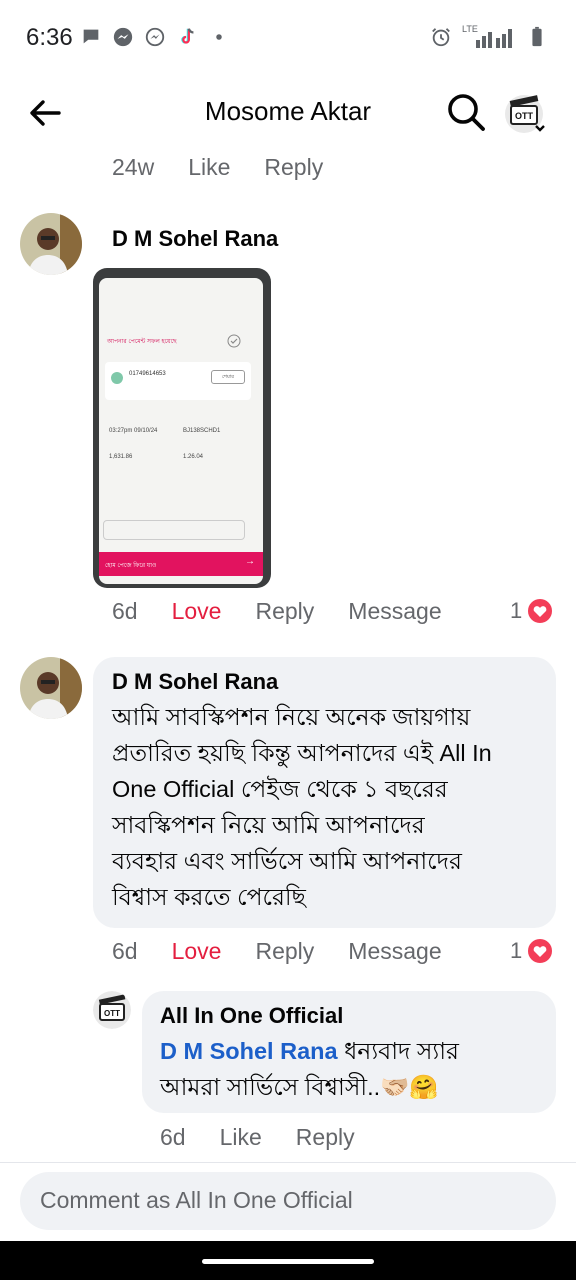 This screenshot has height=1280, width=576. Describe the element at coordinates (91, 36) in the screenshot. I see `chat-bubble-icon` at that location.